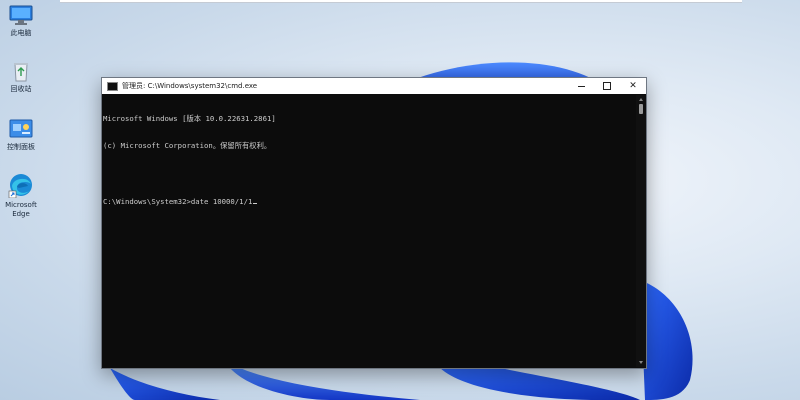  What do you see at coordinates (21, 33) in the screenshot?
I see `desktop-icon-label: 此电脑` at bounding box center [21, 33].